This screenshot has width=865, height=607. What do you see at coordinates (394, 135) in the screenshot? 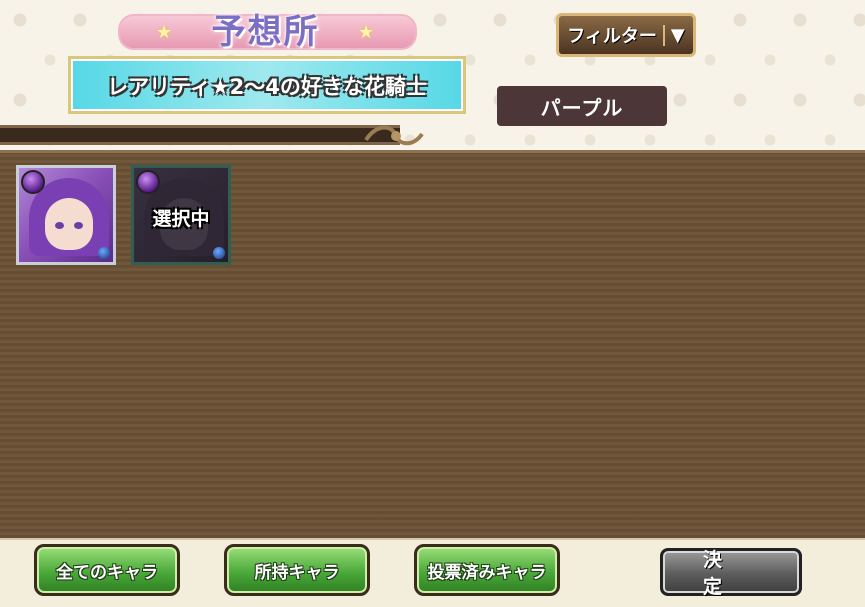
I see `ornament-icon` at bounding box center [394, 135].